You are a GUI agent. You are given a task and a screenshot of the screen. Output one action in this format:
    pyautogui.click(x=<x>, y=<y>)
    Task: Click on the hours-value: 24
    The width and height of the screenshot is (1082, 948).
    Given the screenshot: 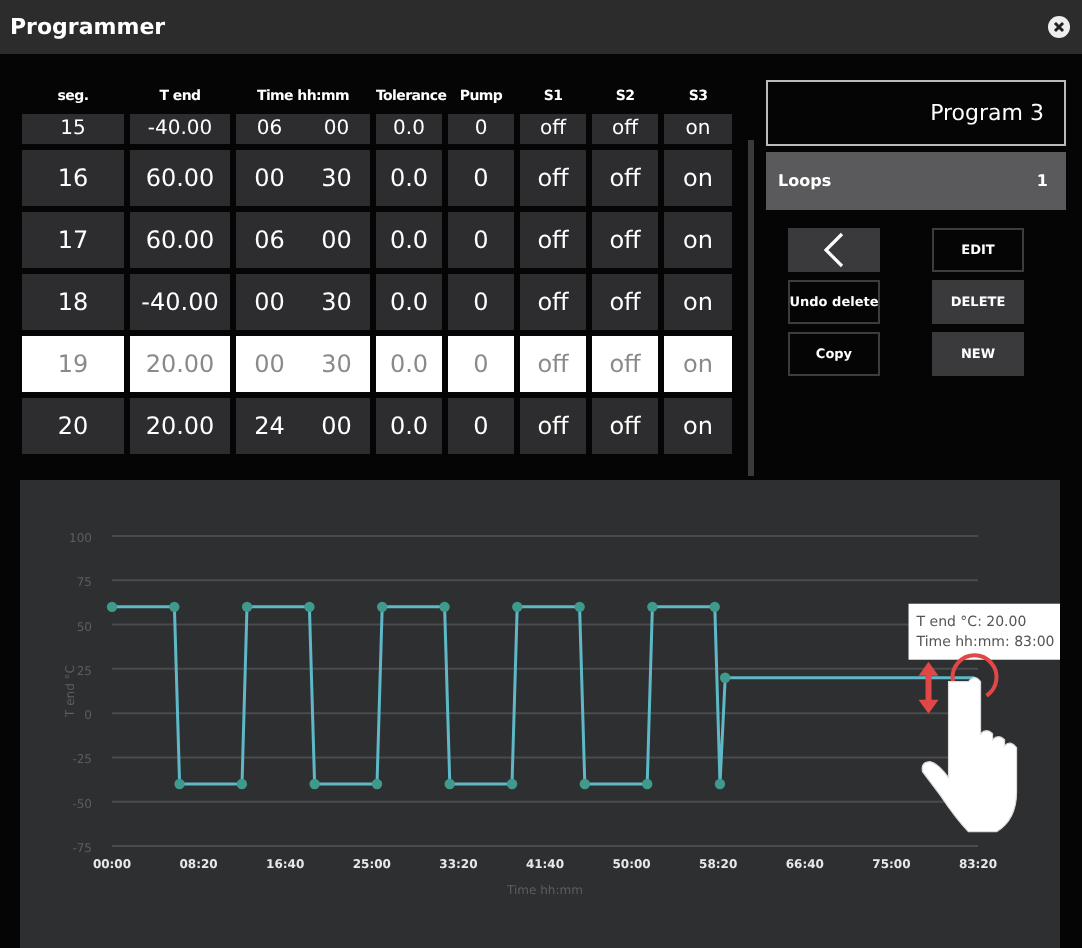 What is the action you would take?
    pyautogui.click(x=269, y=425)
    